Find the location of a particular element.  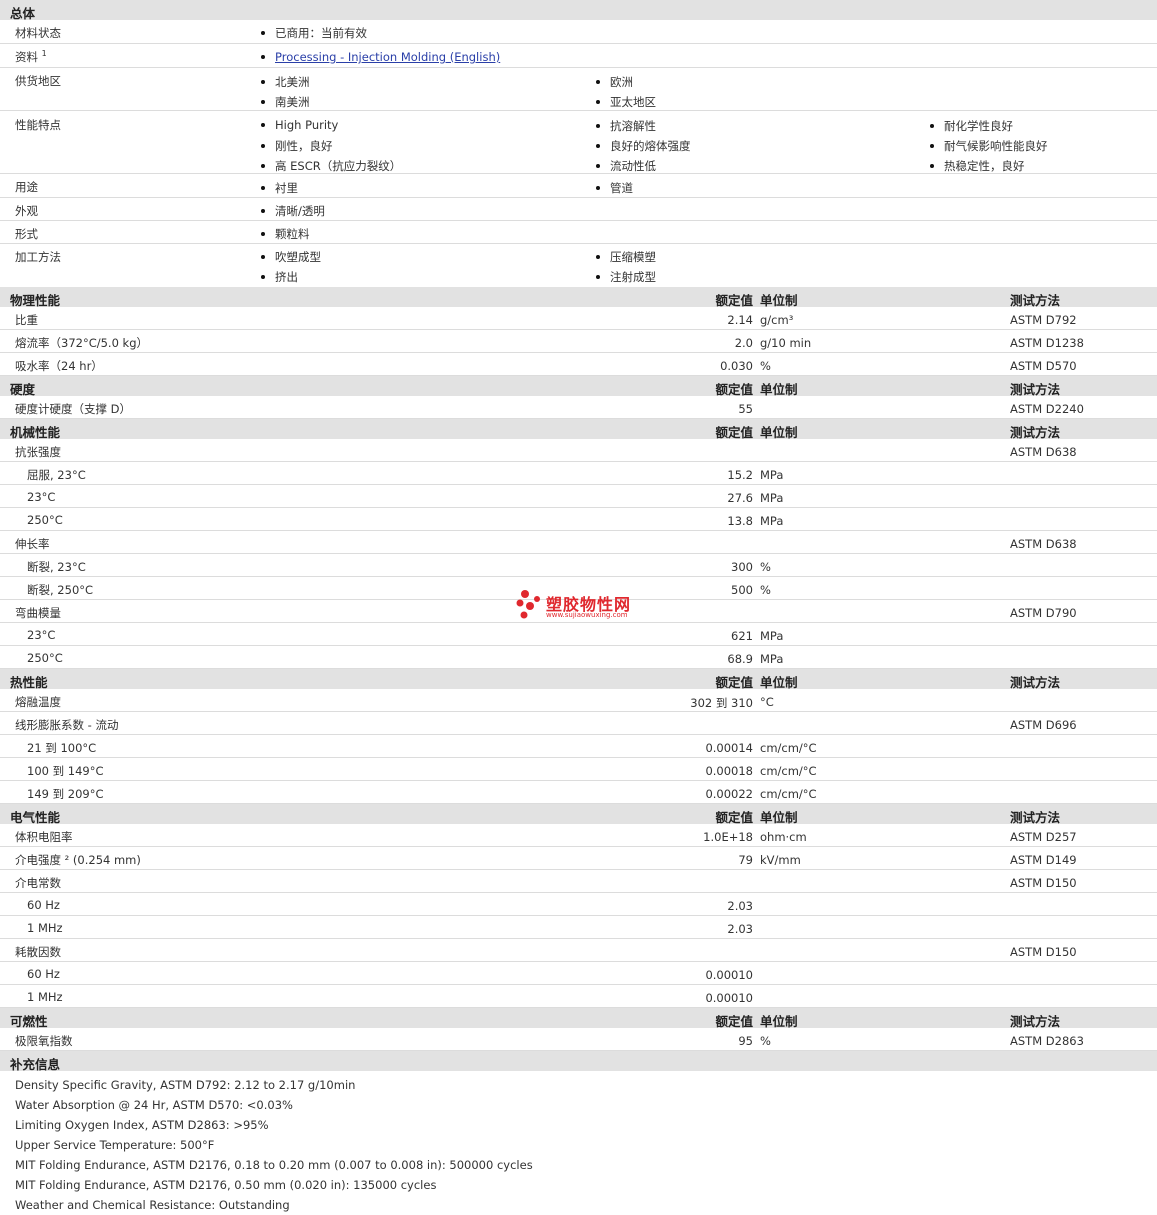

process-item: 挤出 is located at coordinates (279, 277).